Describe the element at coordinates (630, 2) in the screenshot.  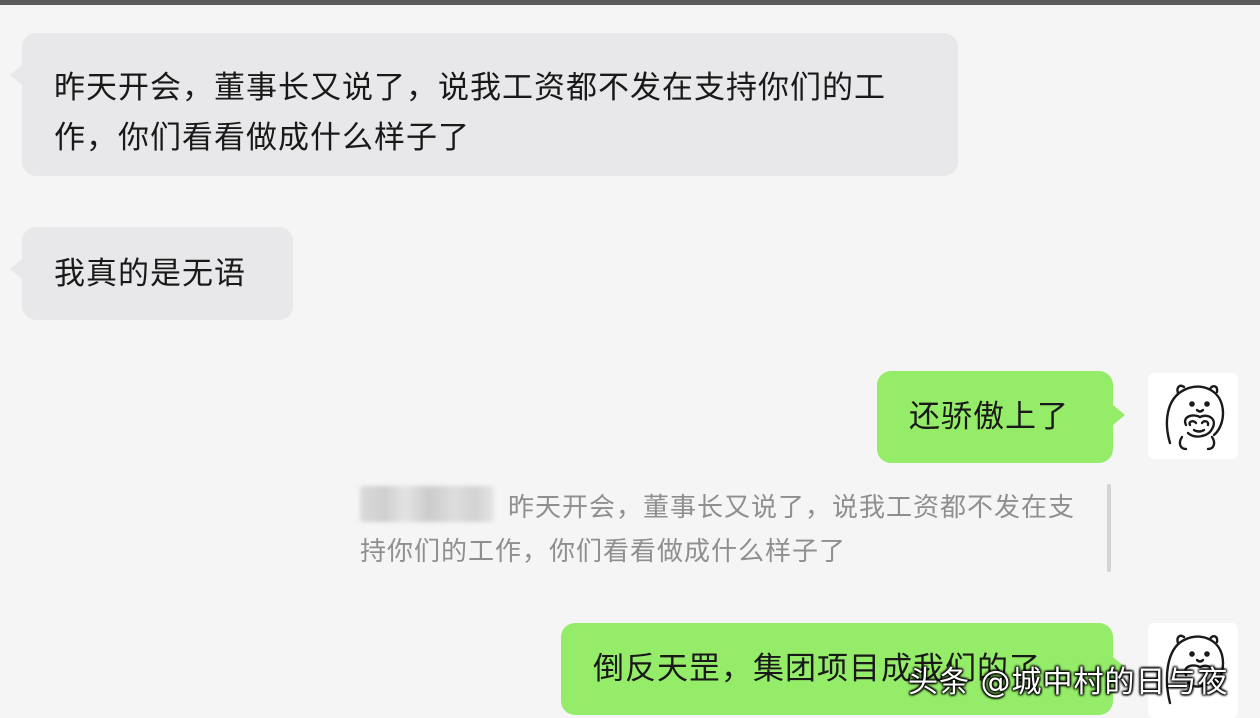
I see `window-top-edge` at that location.